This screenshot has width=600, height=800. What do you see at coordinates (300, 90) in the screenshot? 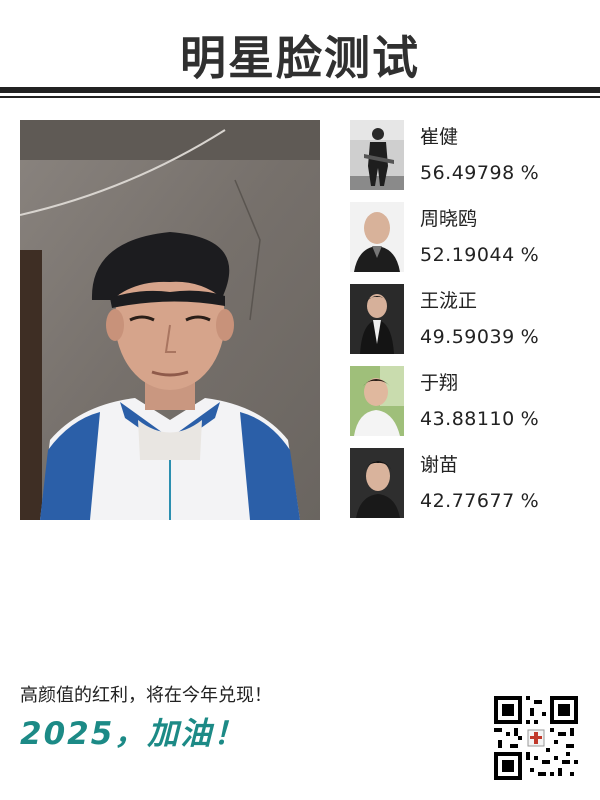
I see `header-rule-thick` at bounding box center [300, 90].